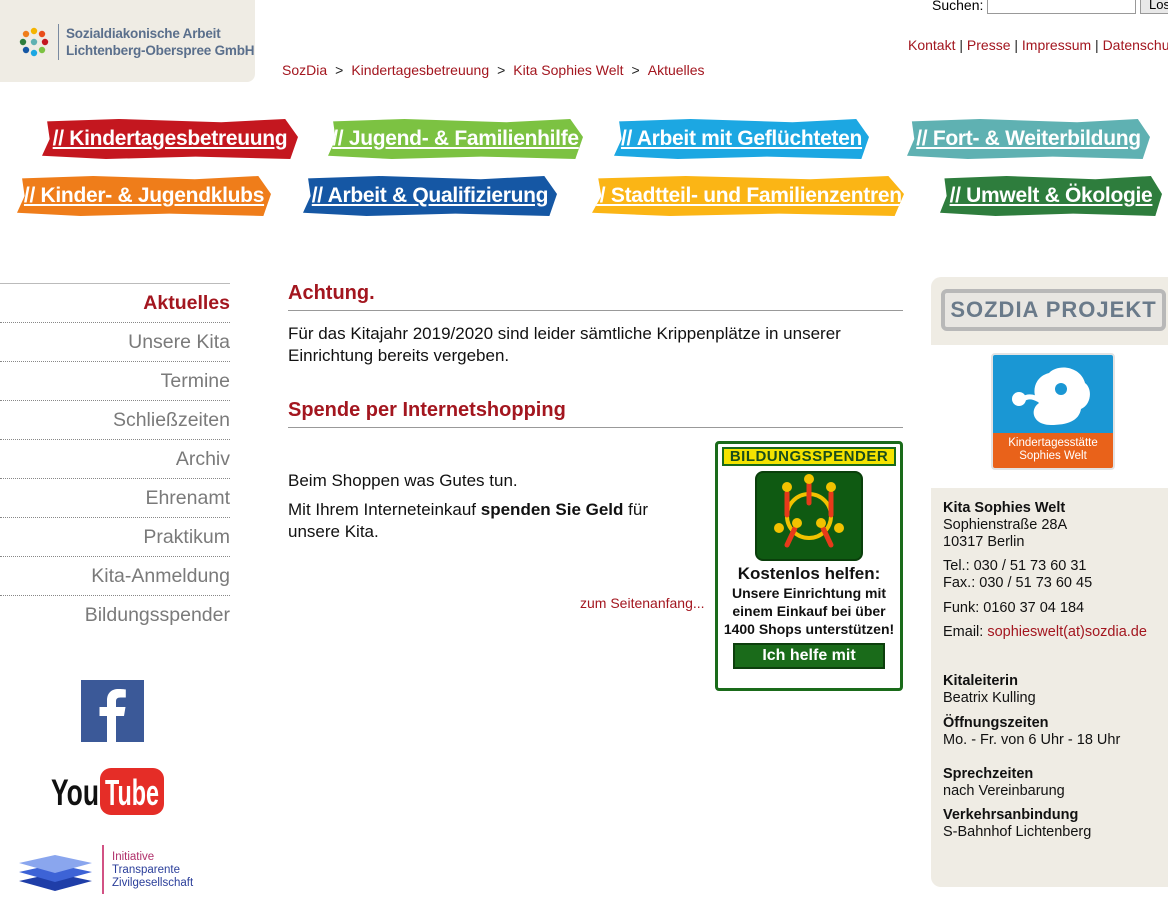 The height and width of the screenshot is (918, 1168). I want to click on kita-sprech-value: nach Vereinbarung, so click(1004, 791).